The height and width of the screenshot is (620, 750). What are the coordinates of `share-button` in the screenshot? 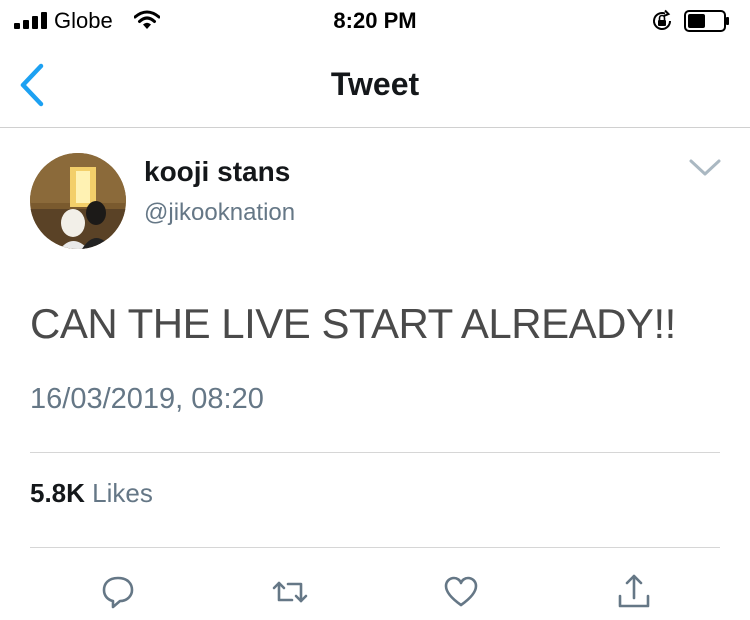 It's located at (634, 592).